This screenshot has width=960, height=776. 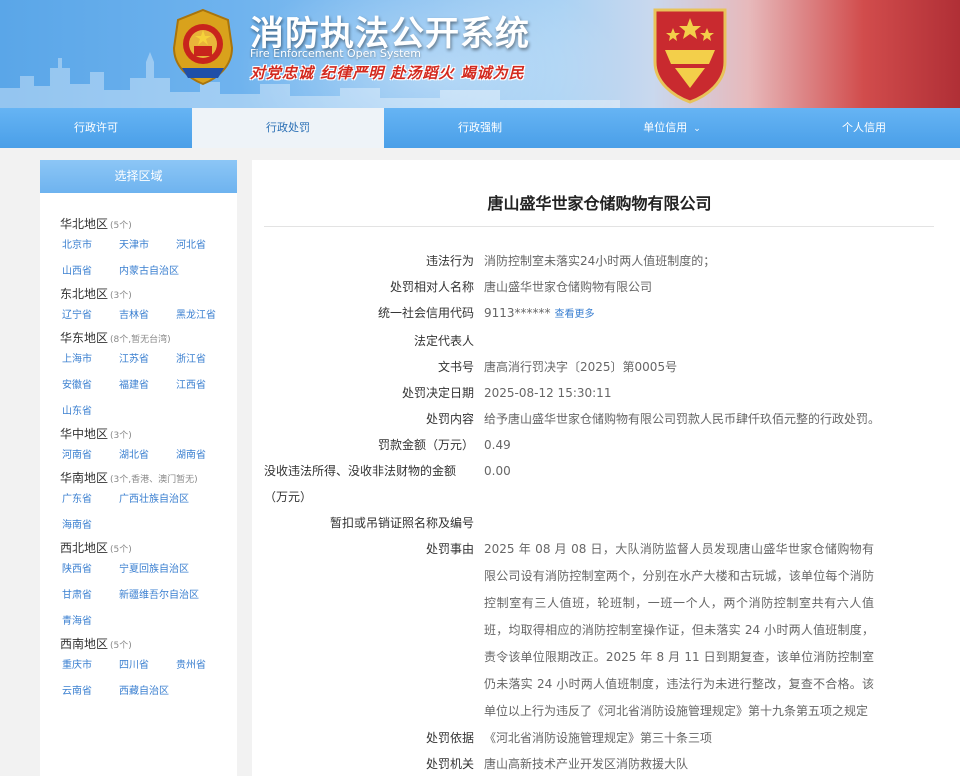 What do you see at coordinates (864, 128) in the screenshot?
I see `nav-item-personal-credit: 个人信用` at bounding box center [864, 128].